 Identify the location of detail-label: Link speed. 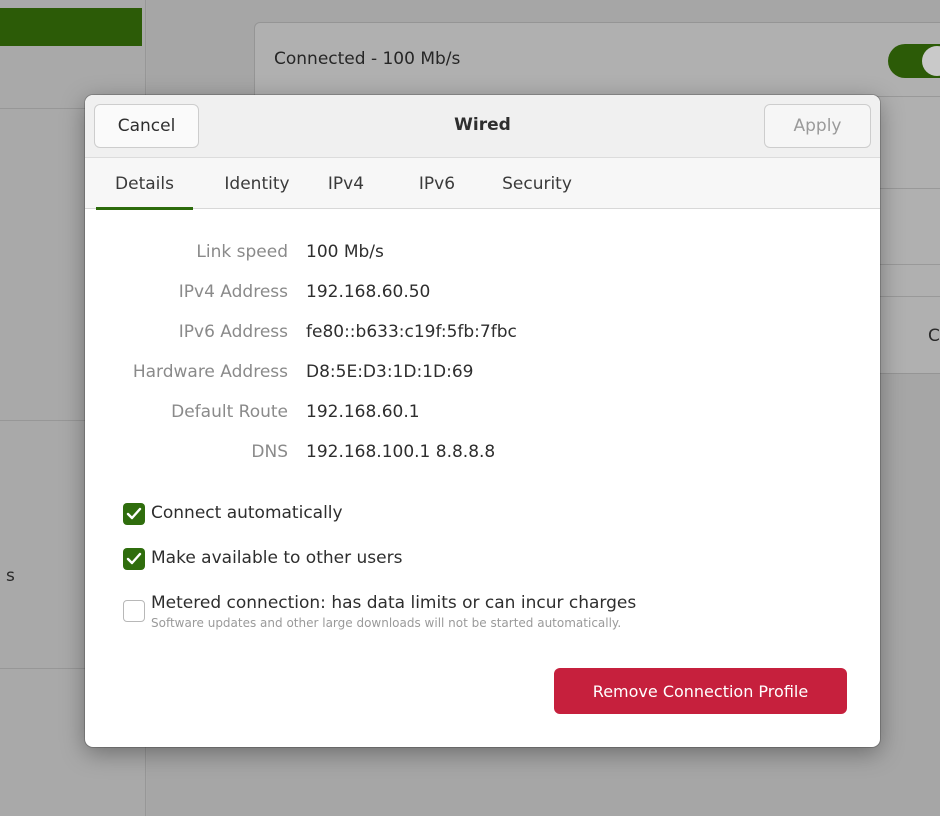
(242, 252).